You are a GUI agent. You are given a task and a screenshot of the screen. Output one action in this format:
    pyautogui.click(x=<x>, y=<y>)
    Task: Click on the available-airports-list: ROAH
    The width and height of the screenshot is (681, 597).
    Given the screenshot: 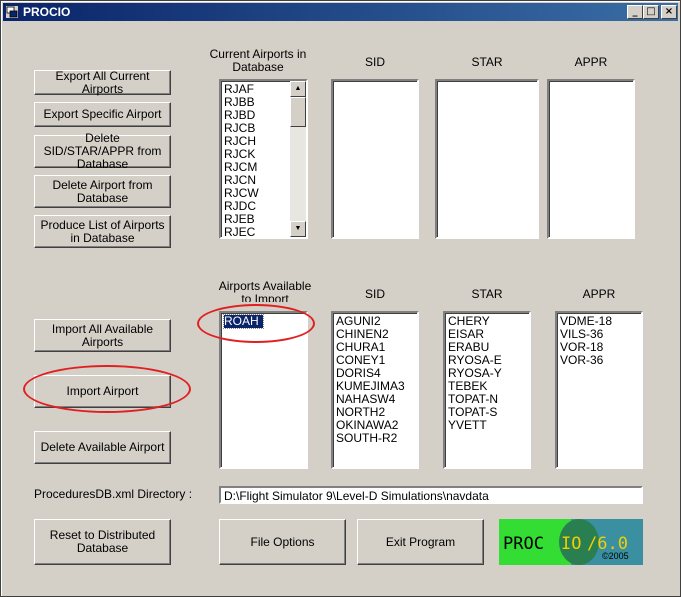 What is the action you would take?
    pyautogui.click(x=263, y=390)
    